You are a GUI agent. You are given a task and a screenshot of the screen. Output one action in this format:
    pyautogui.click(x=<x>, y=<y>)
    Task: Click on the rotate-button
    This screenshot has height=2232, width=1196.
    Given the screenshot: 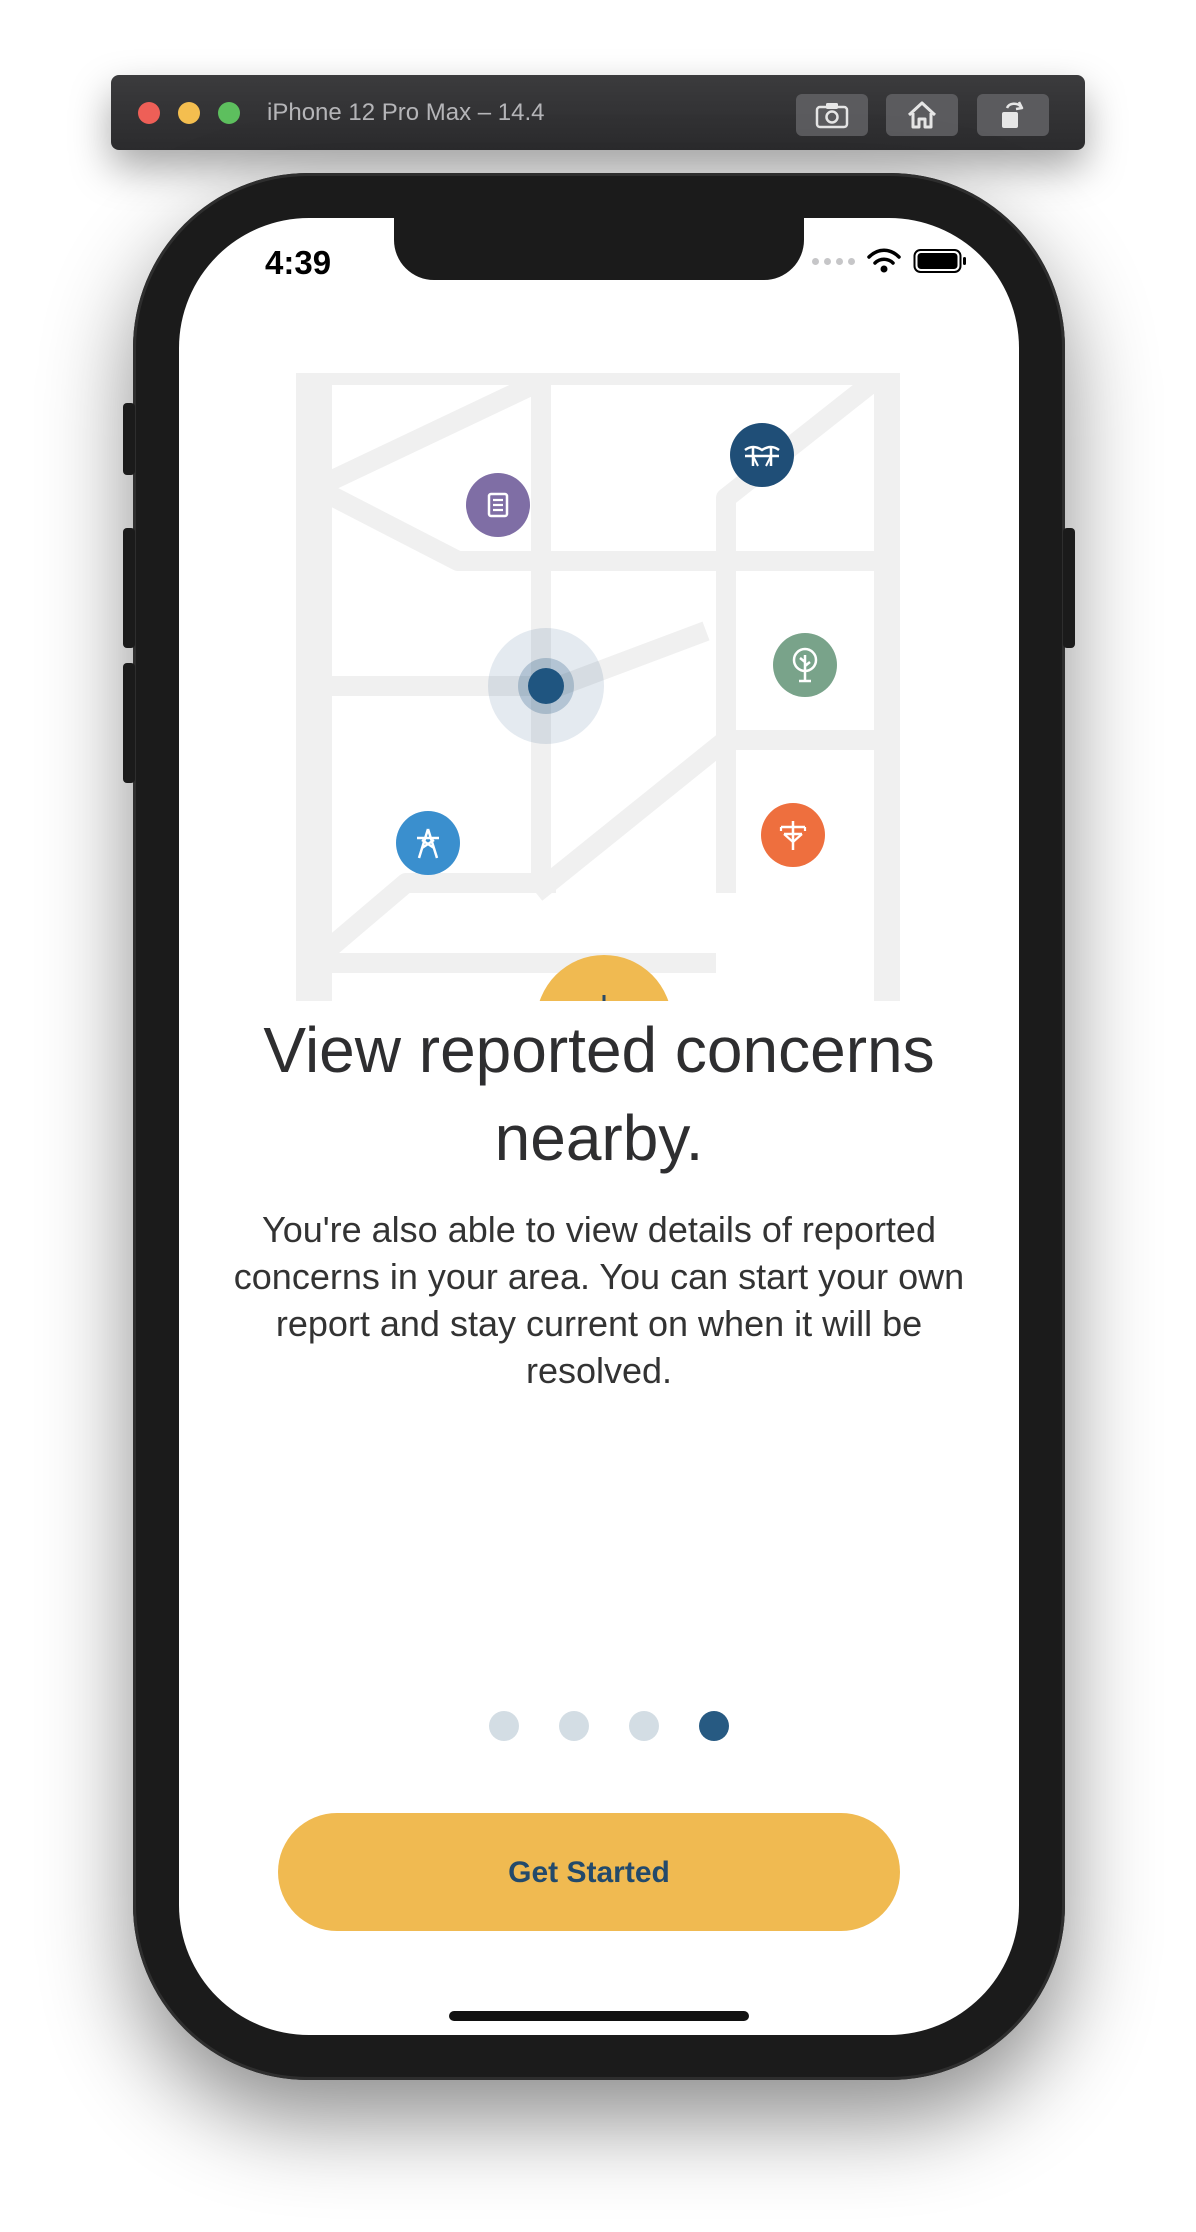 What is the action you would take?
    pyautogui.click(x=1013, y=115)
    